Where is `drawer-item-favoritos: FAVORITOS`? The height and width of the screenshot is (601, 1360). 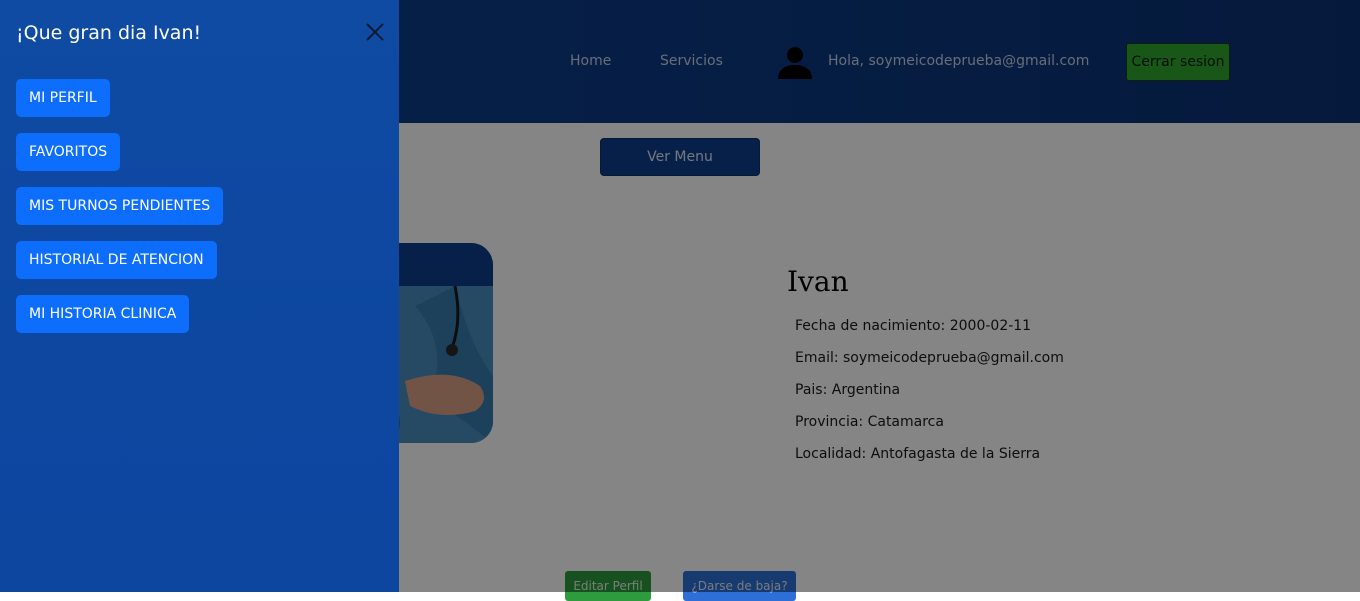 drawer-item-favoritos: FAVORITOS is located at coordinates (68, 152).